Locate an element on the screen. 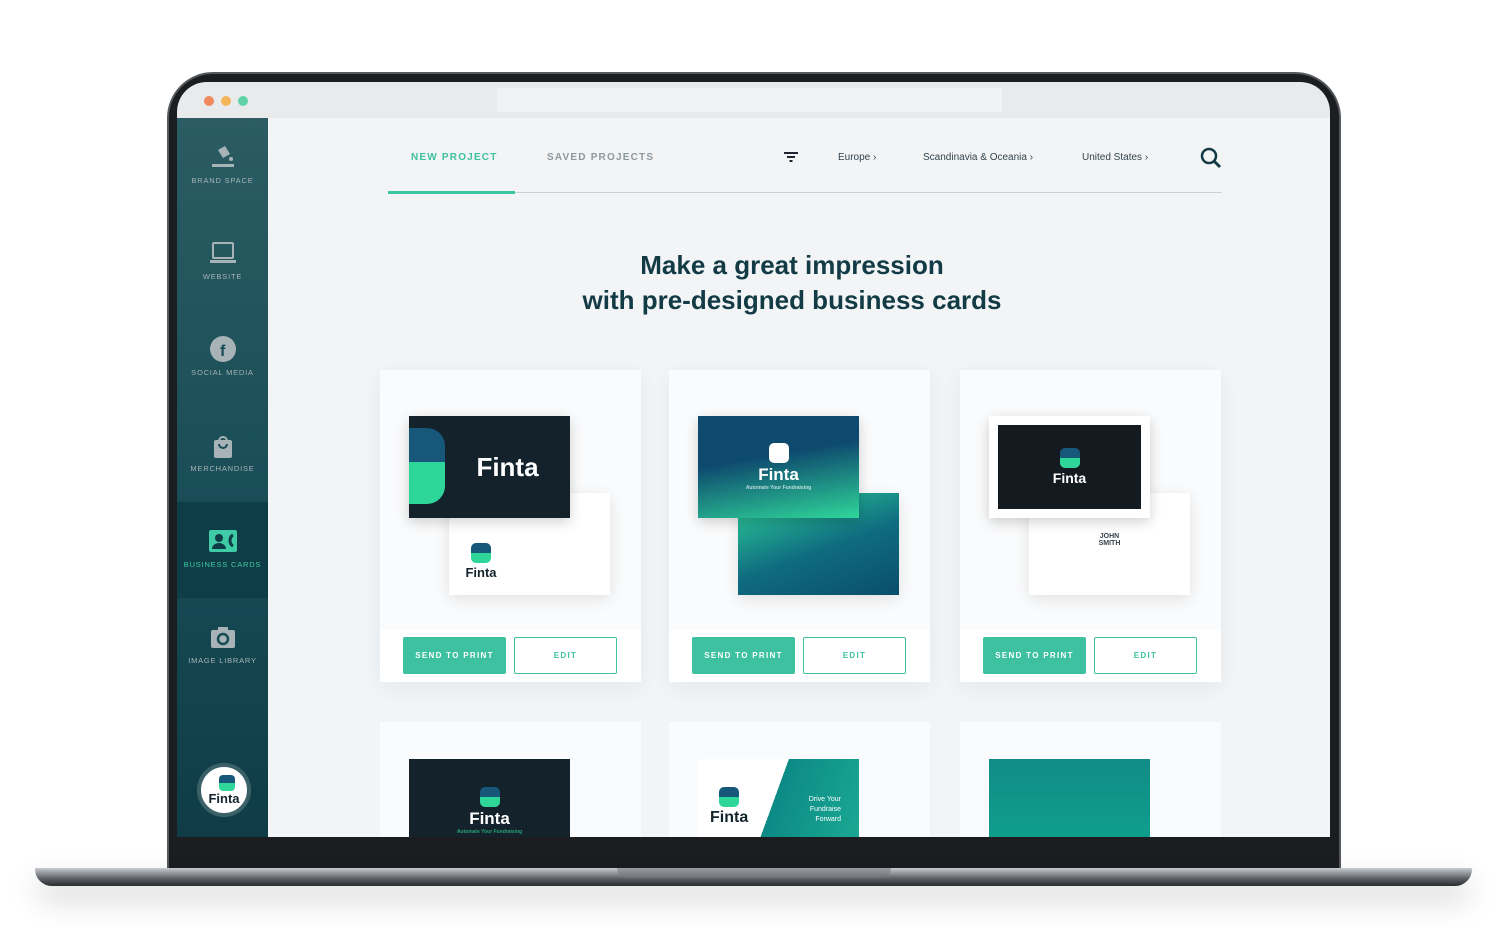  close-dot is located at coordinates (209, 101).